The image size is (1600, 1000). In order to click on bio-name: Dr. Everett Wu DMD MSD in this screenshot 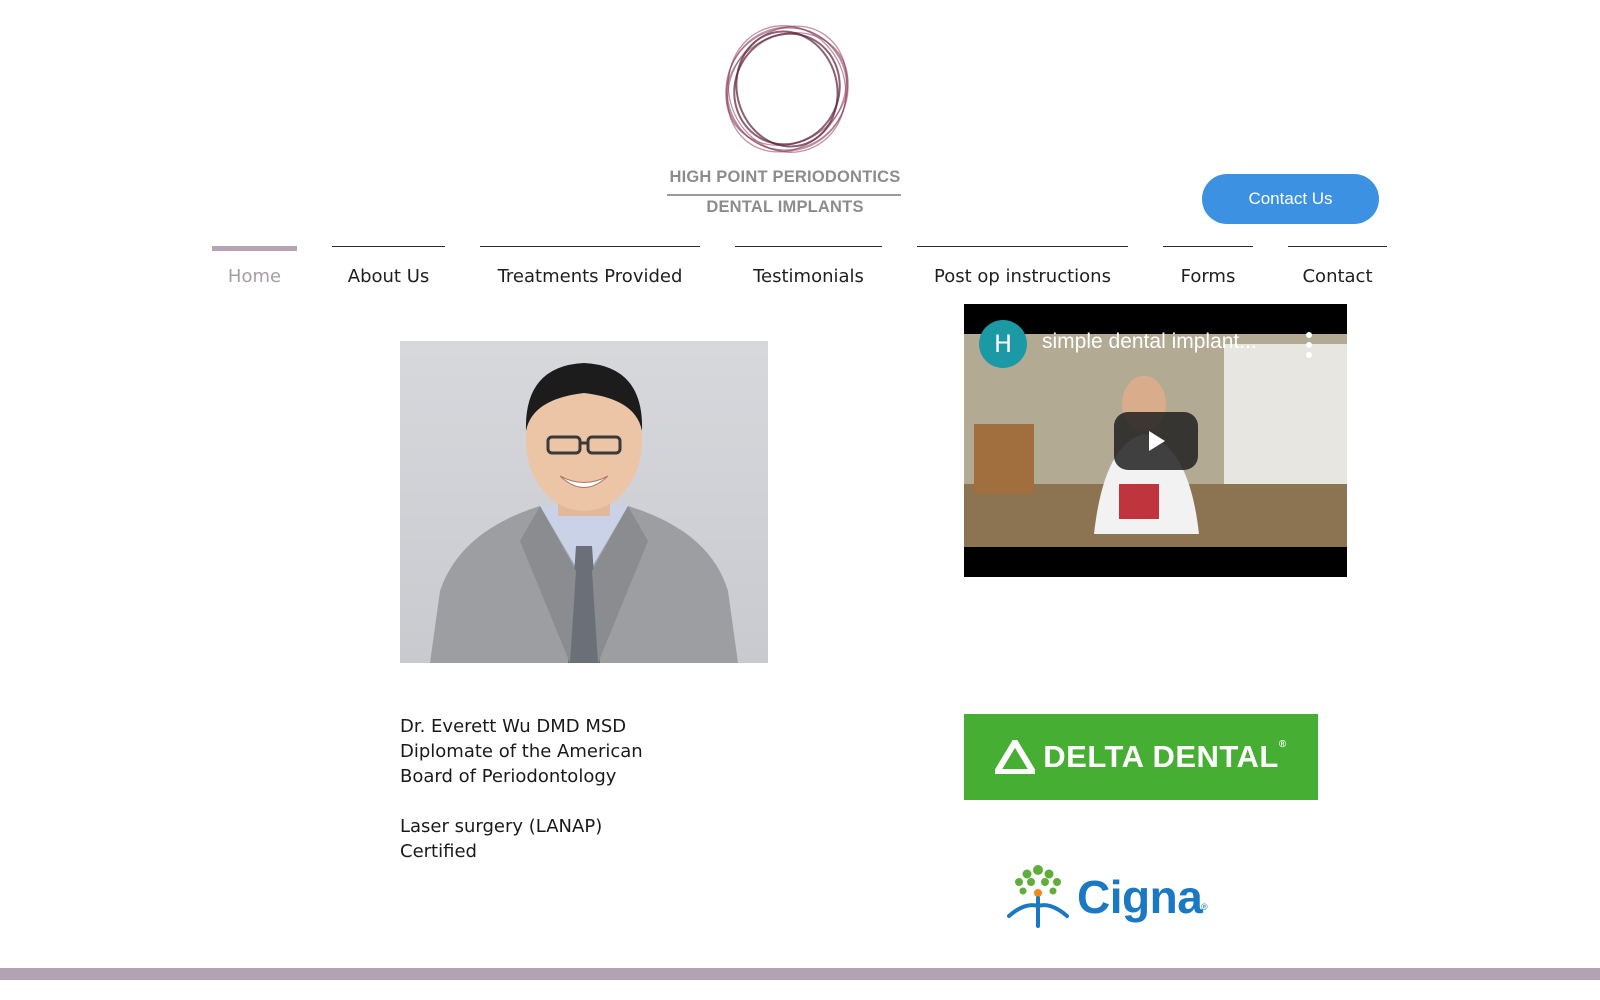, I will do `click(513, 726)`.